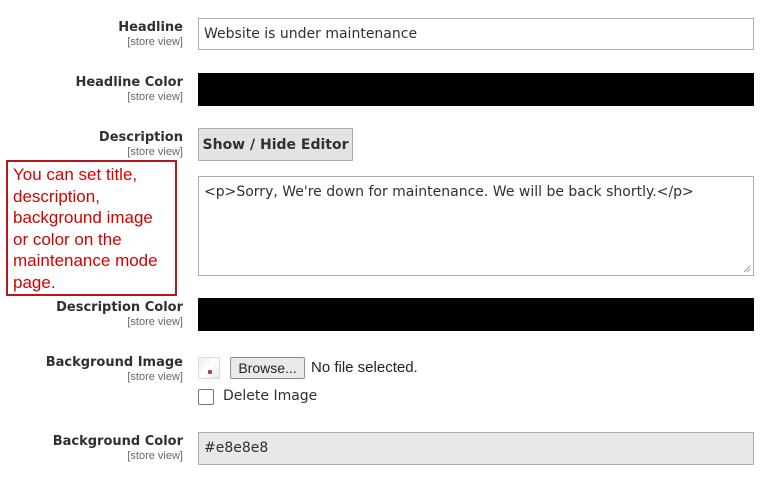 This screenshot has width=784, height=482. What do you see at coordinates (364, 367) in the screenshot?
I see `file-status-text: No file selected.` at bounding box center [364, 367].